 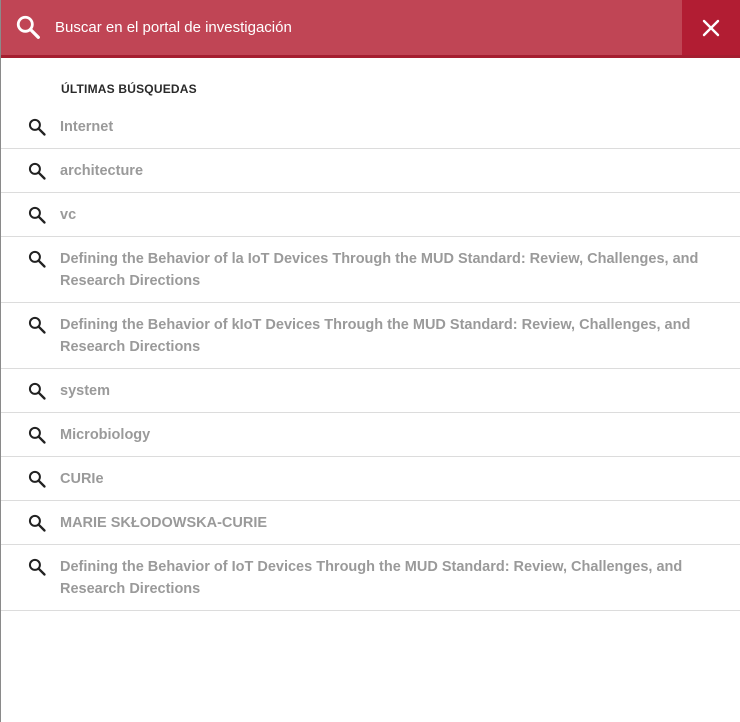 I want to click on recent-search-label: Microbiology, so click(x=105, y=435).